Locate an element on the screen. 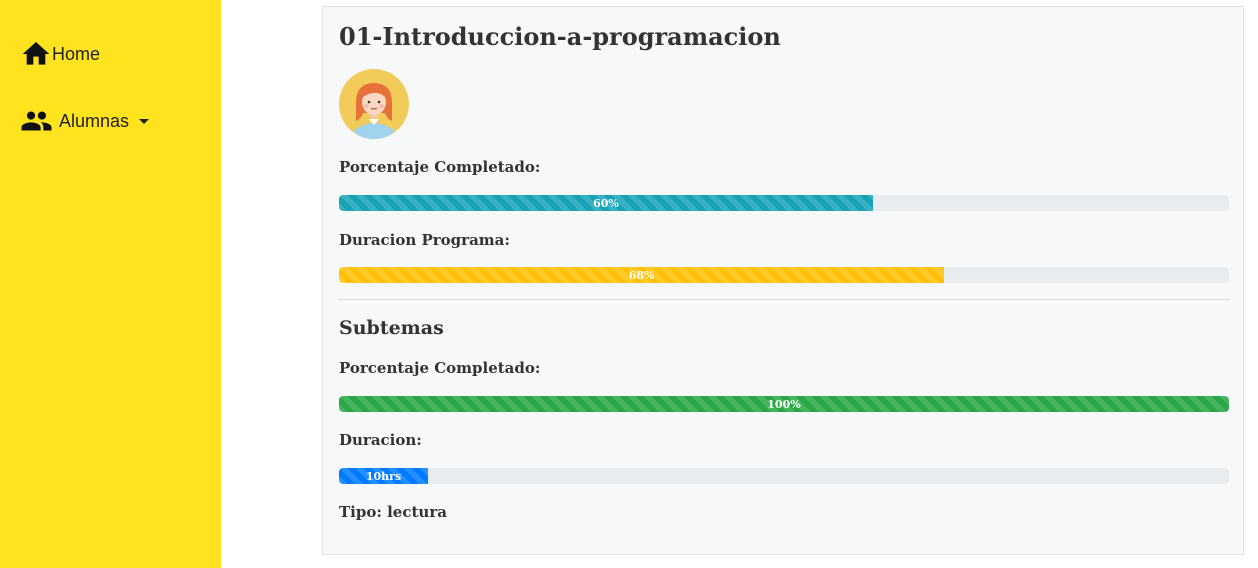 Image resolution: width=1258 pixels, height=568 pixels. subtemas-porcentaje-progress: 100% is located at coordinates (784, 404).